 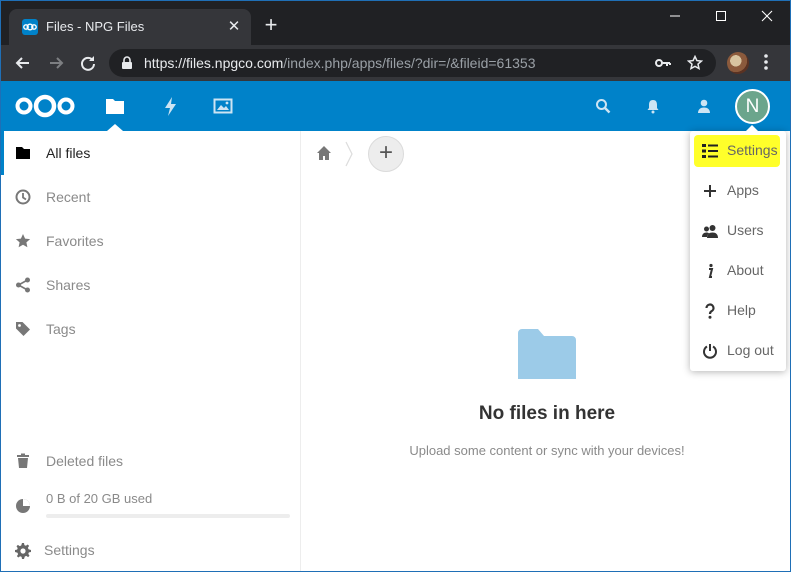 What do you see at coordinates (547, 413) in the screenshot?
I see `empty-state-title: No files in here` at bounding box center [547, 413].